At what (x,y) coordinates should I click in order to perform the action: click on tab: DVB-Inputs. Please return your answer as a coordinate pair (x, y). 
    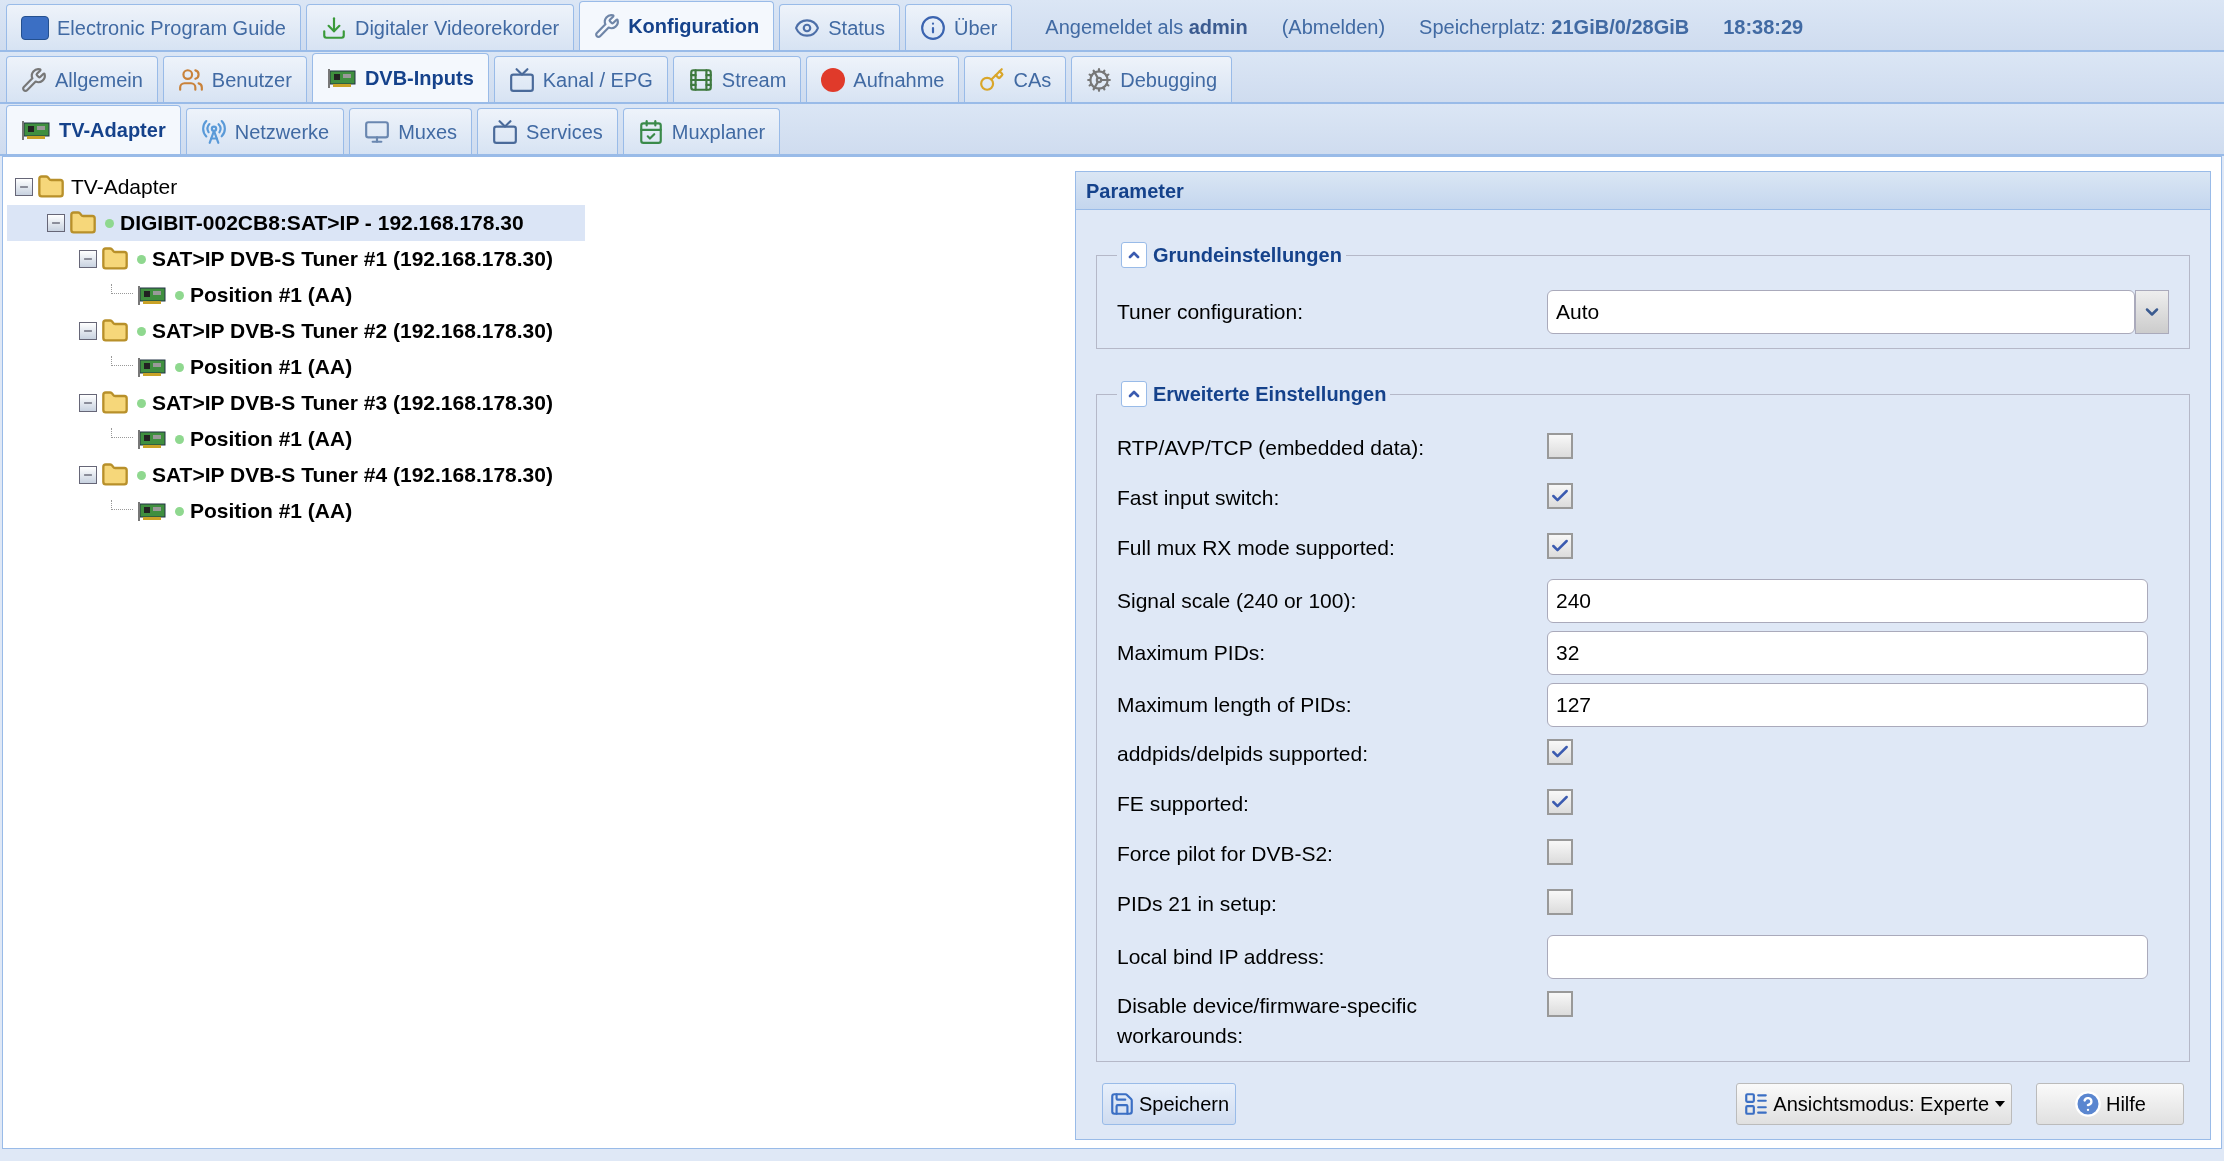
    Looking at the image, I should click on (400, 77).